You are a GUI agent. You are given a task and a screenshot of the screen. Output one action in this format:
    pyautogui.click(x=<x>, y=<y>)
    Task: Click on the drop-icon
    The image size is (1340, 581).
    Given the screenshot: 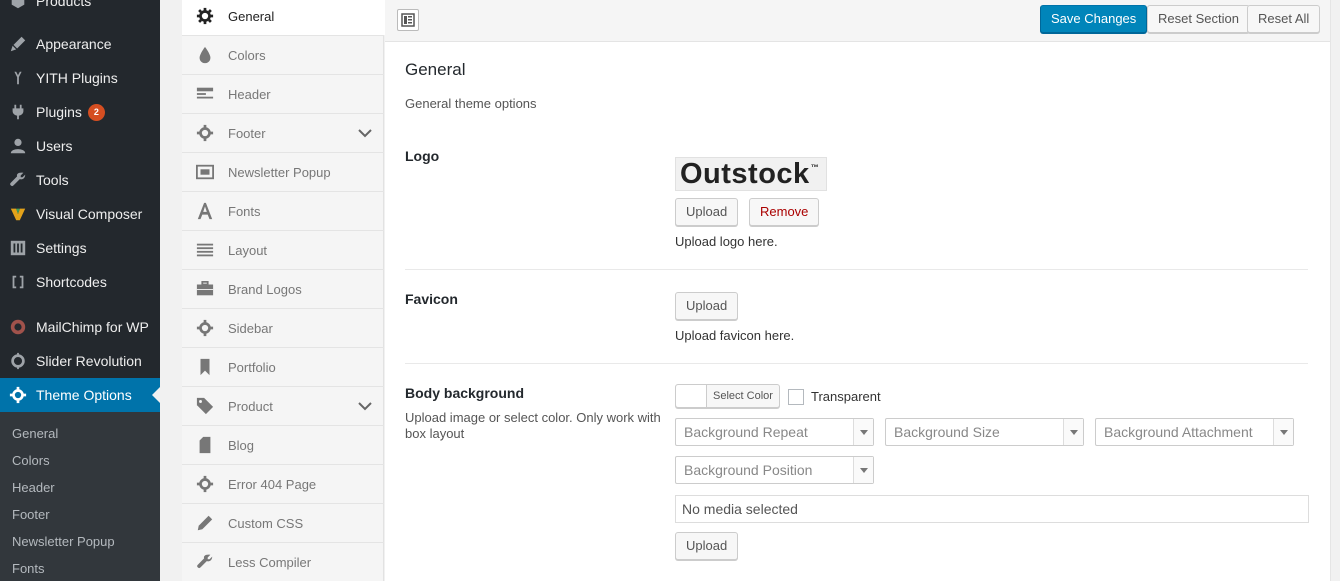 What is the action you would take?
    pyautogui.click(x=205, y=55)
    